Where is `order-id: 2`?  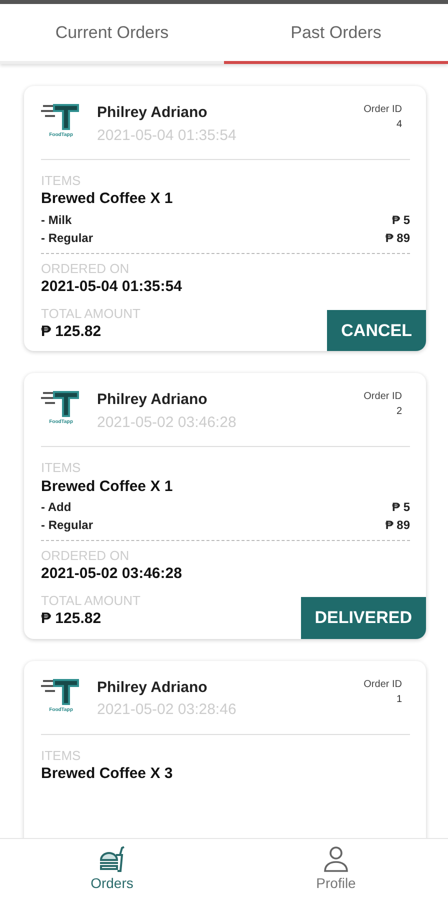
order-id: 2 is located at coordinates (399, 412).